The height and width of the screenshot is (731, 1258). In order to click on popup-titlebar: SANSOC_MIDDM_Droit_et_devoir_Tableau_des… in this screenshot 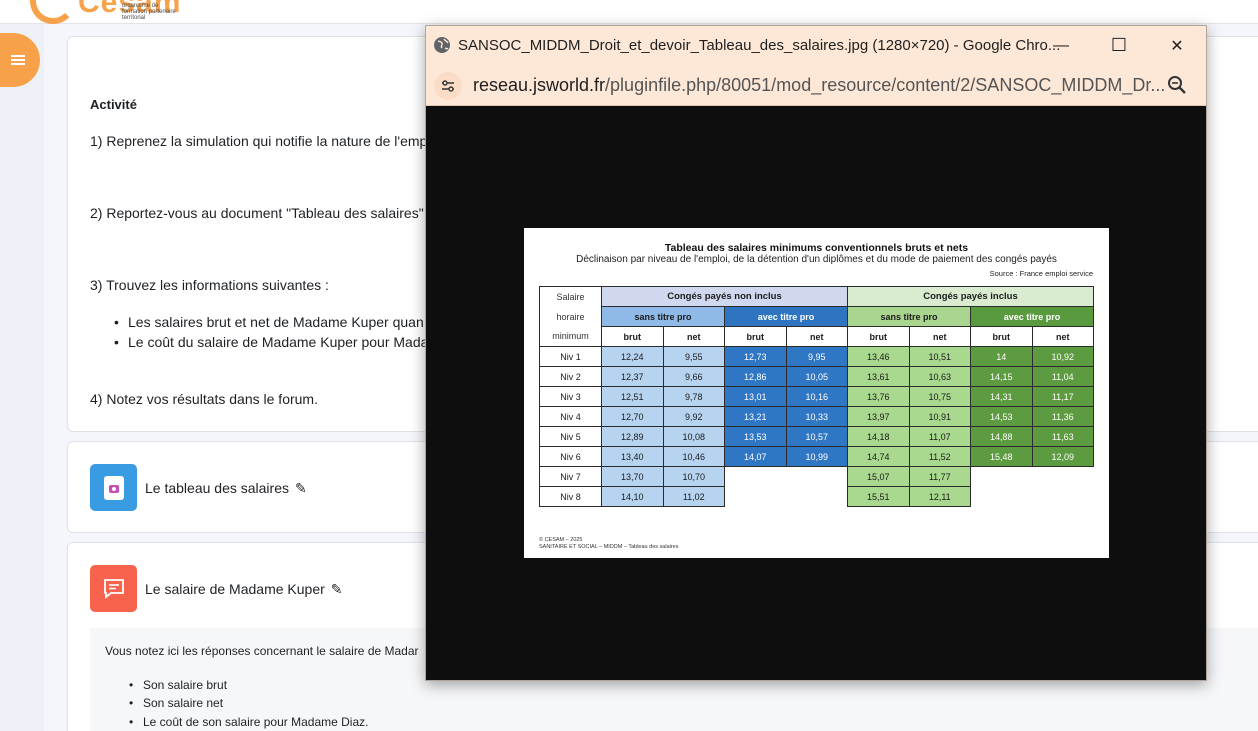, I will do `click(816, 45)`.